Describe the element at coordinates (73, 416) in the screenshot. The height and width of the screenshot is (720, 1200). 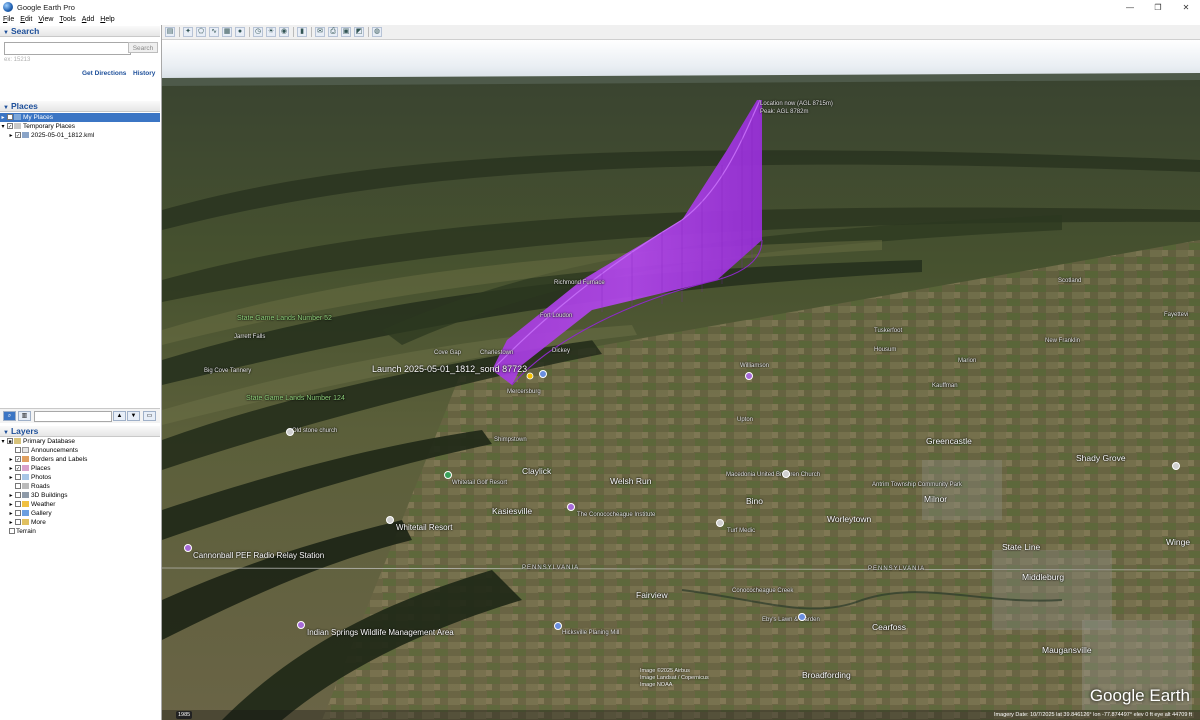
I see `places-filter-input` at that location.